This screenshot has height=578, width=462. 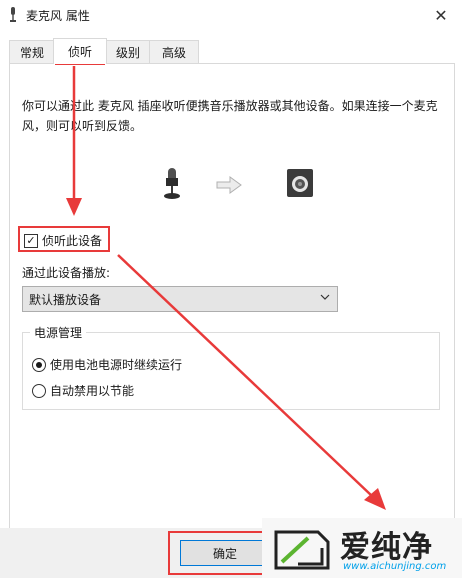 What do you see at coordinates (386, 547) in the screenshot?
I see `watermark-brand: 爱纯净` at bounding box center [386, 547].